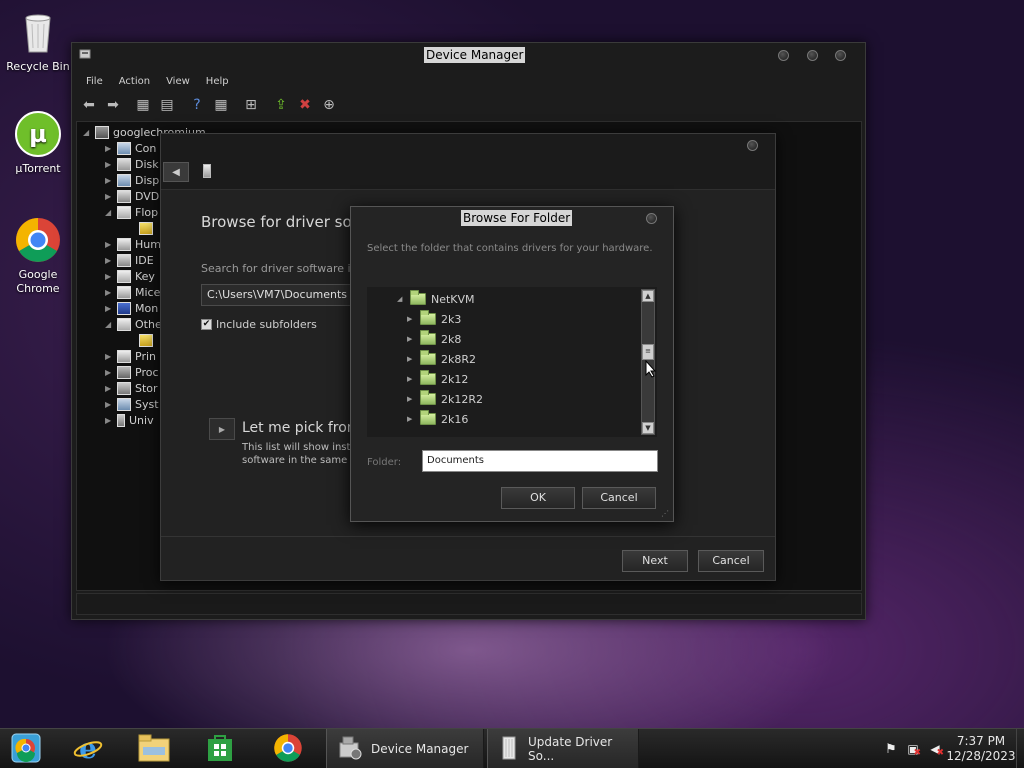 Image resolution: width=1024 pixels, height=768 pixels. I want to click on start-orb-icon, so click(26, 749).